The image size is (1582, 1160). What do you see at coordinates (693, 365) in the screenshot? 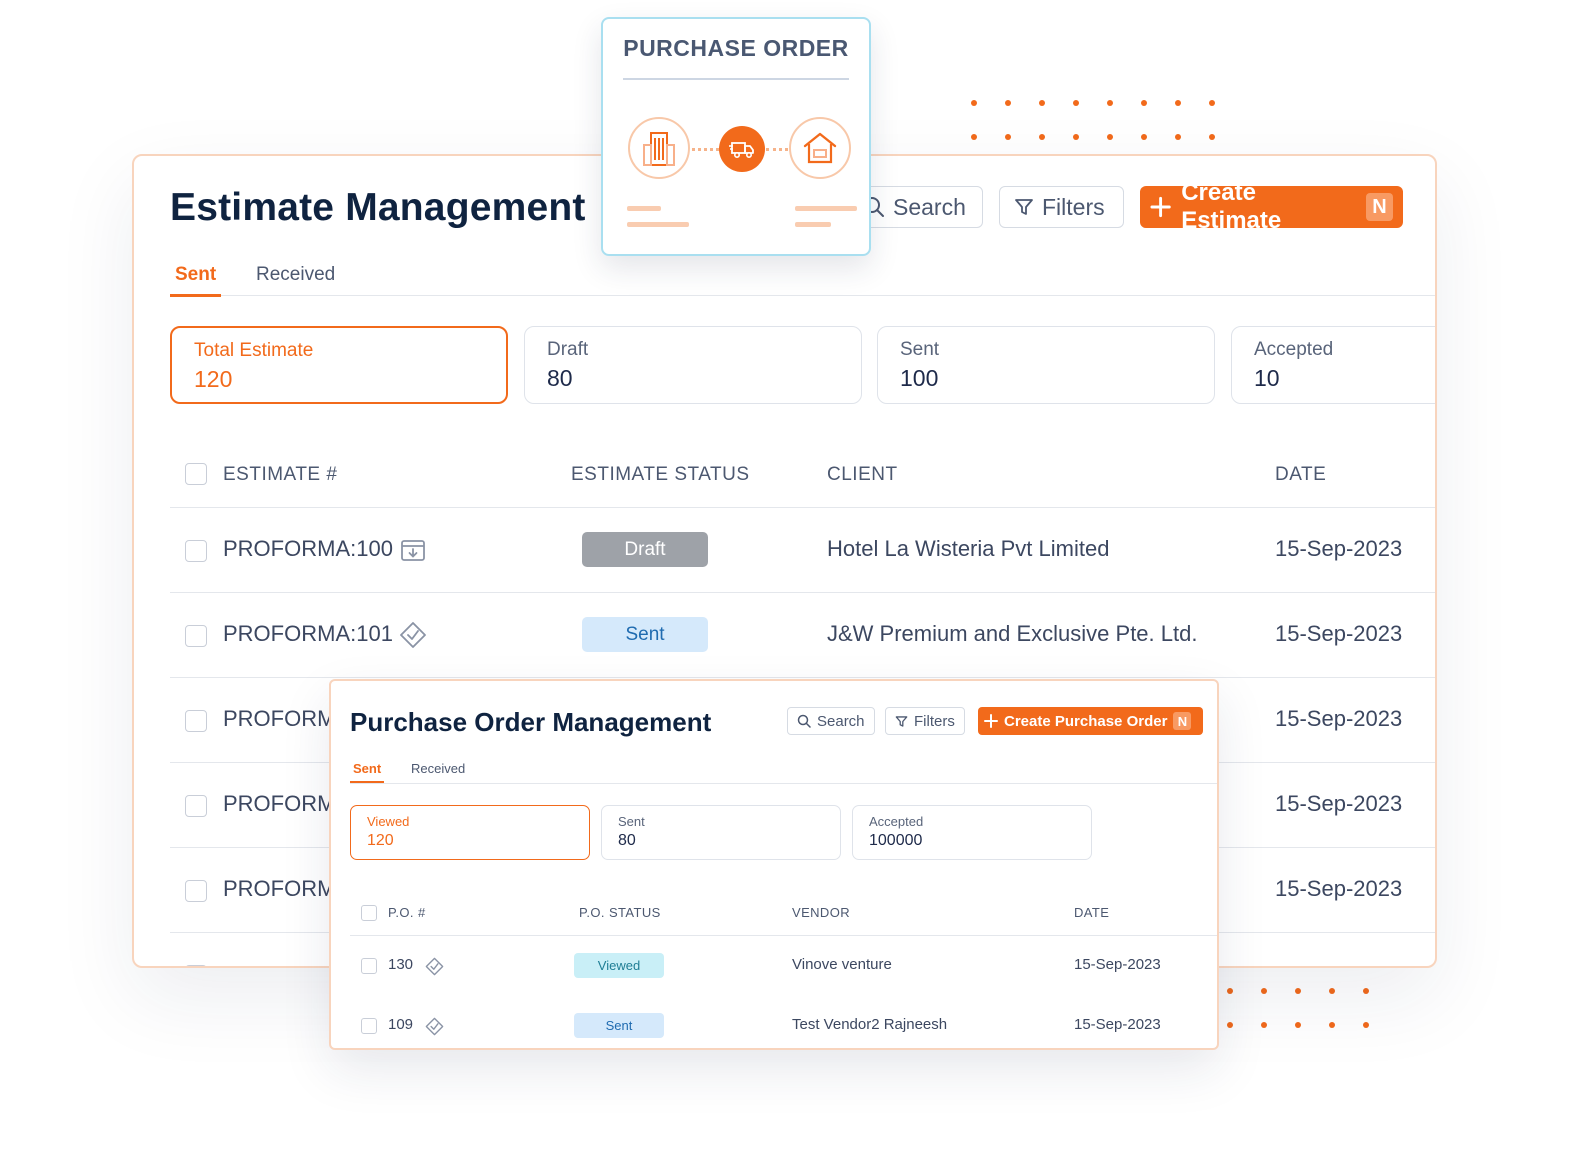
I see `stat-draft: Draft 80` at bounding box center [693, 365].